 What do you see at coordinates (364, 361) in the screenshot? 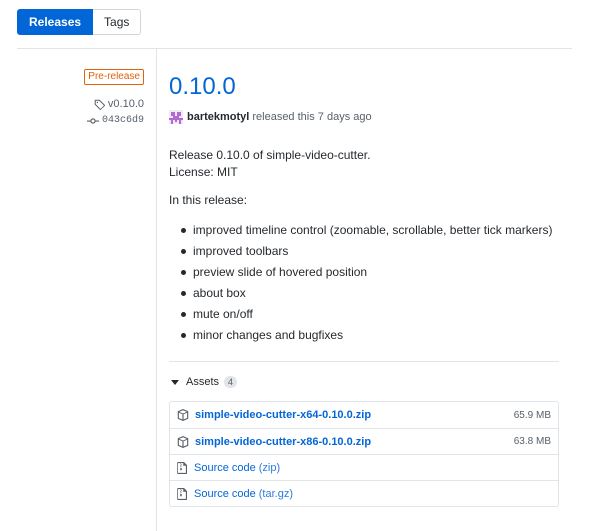
I see `assets-divider` at bounding box center [364, 361].